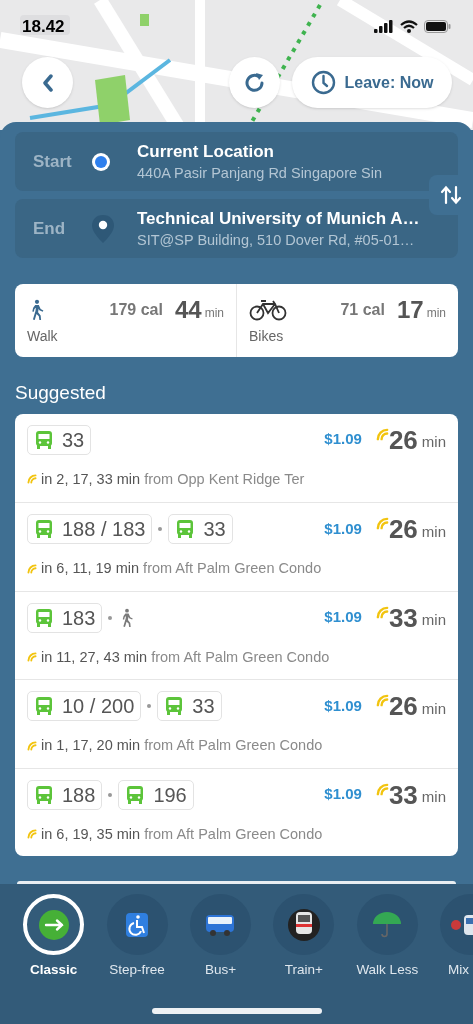  Describe the element at coordinates (410, 309) in the screenshot. I see `duration-value: 17` at that location.